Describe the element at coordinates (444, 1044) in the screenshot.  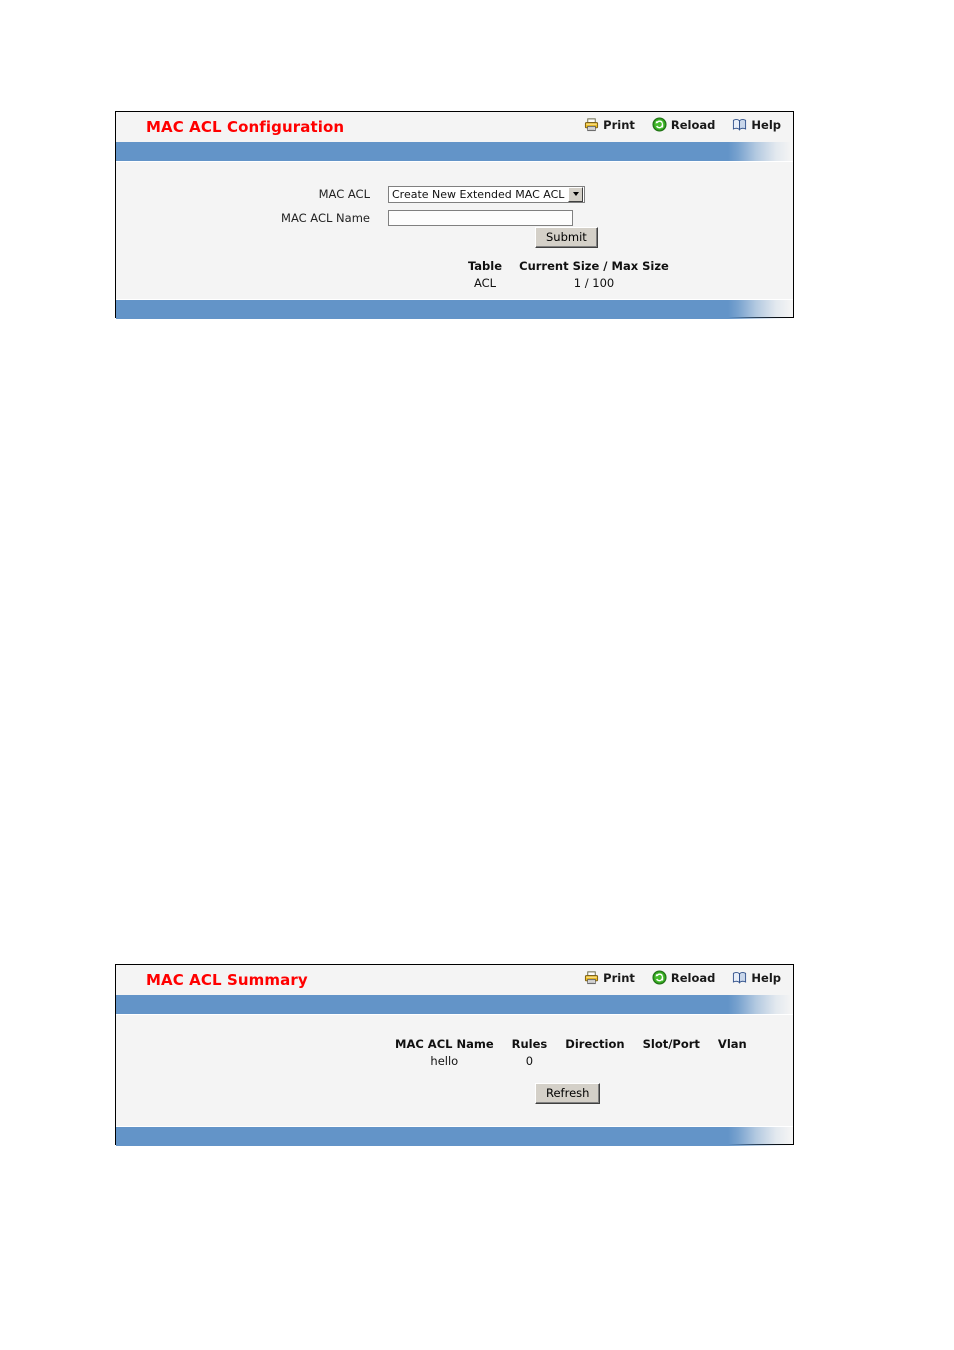
I see `column-header-mac-acl-name: MAC ACL Name` at that location.